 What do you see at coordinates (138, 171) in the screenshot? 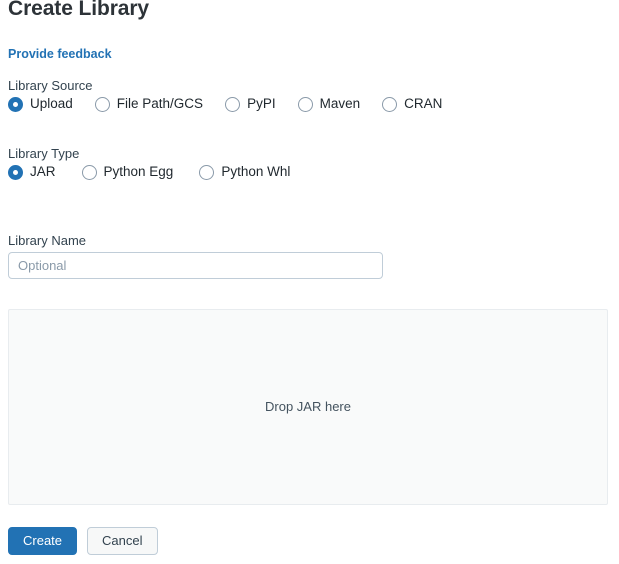
I see `radio-label: Python Egg` at bounding box center [138, 171].